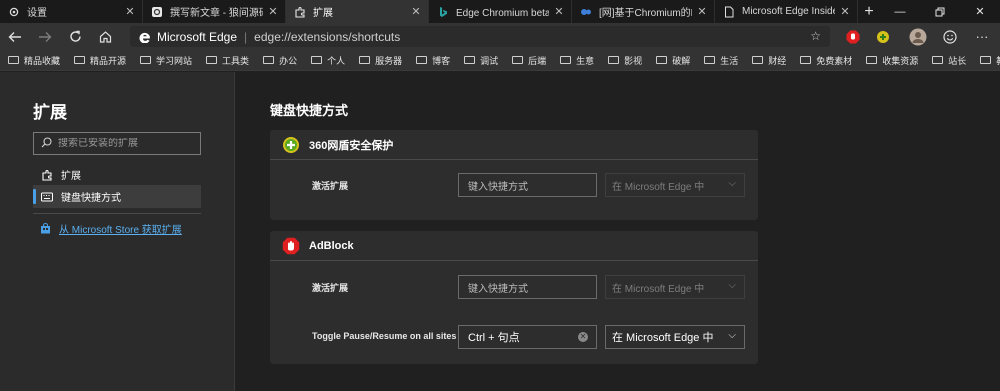 The height and width of the screenshot is (391, 1000). What do you see at coordinates (45, 36) in the screenshot?
I see `forward-icon` at bounding box center [45, 36].